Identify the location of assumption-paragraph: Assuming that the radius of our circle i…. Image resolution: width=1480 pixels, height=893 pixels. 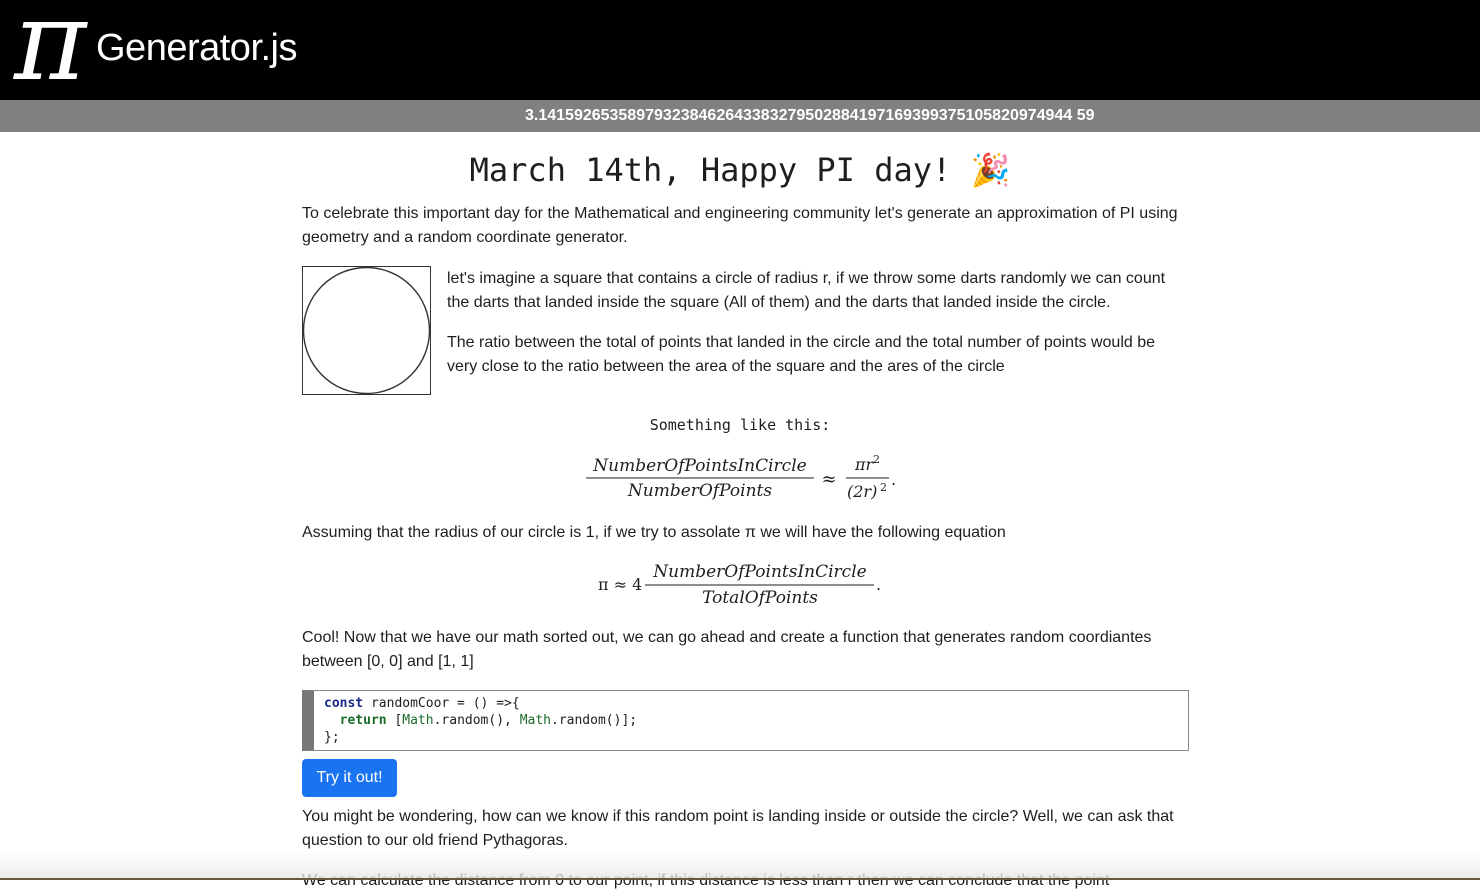
(654, 532).